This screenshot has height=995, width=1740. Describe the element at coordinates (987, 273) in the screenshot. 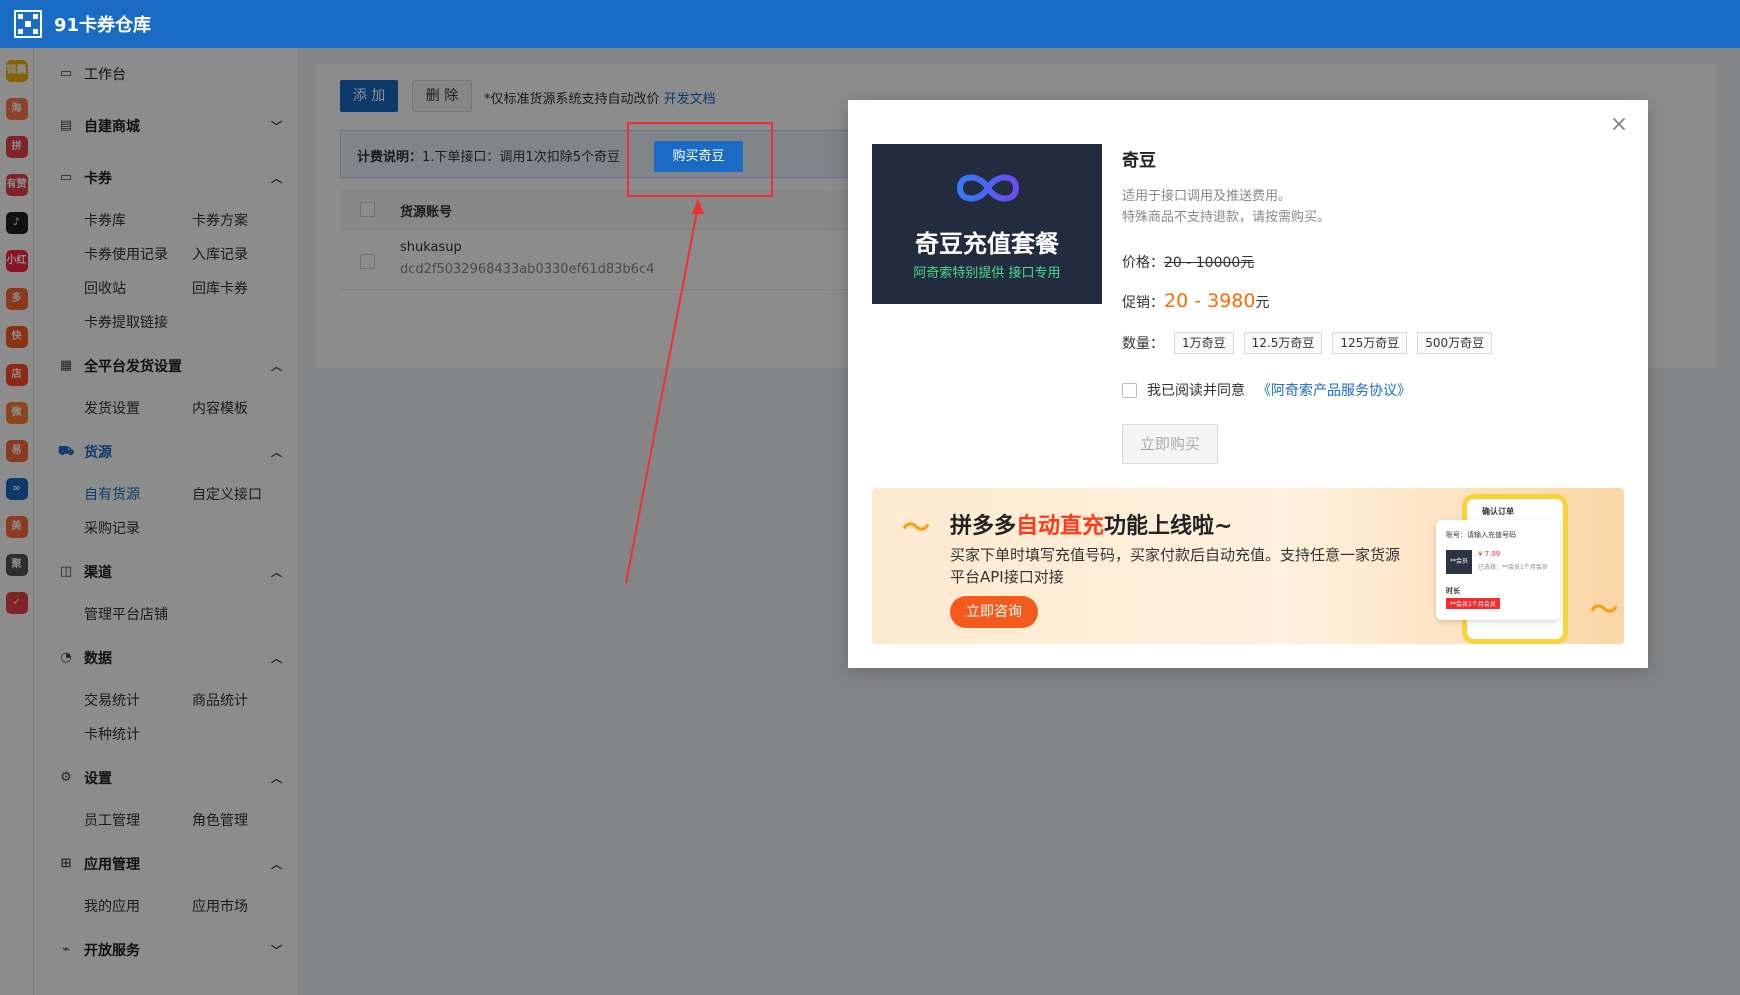

I see `product-image-subtitle: 阿奇索特别提供 接口专用` at that location.